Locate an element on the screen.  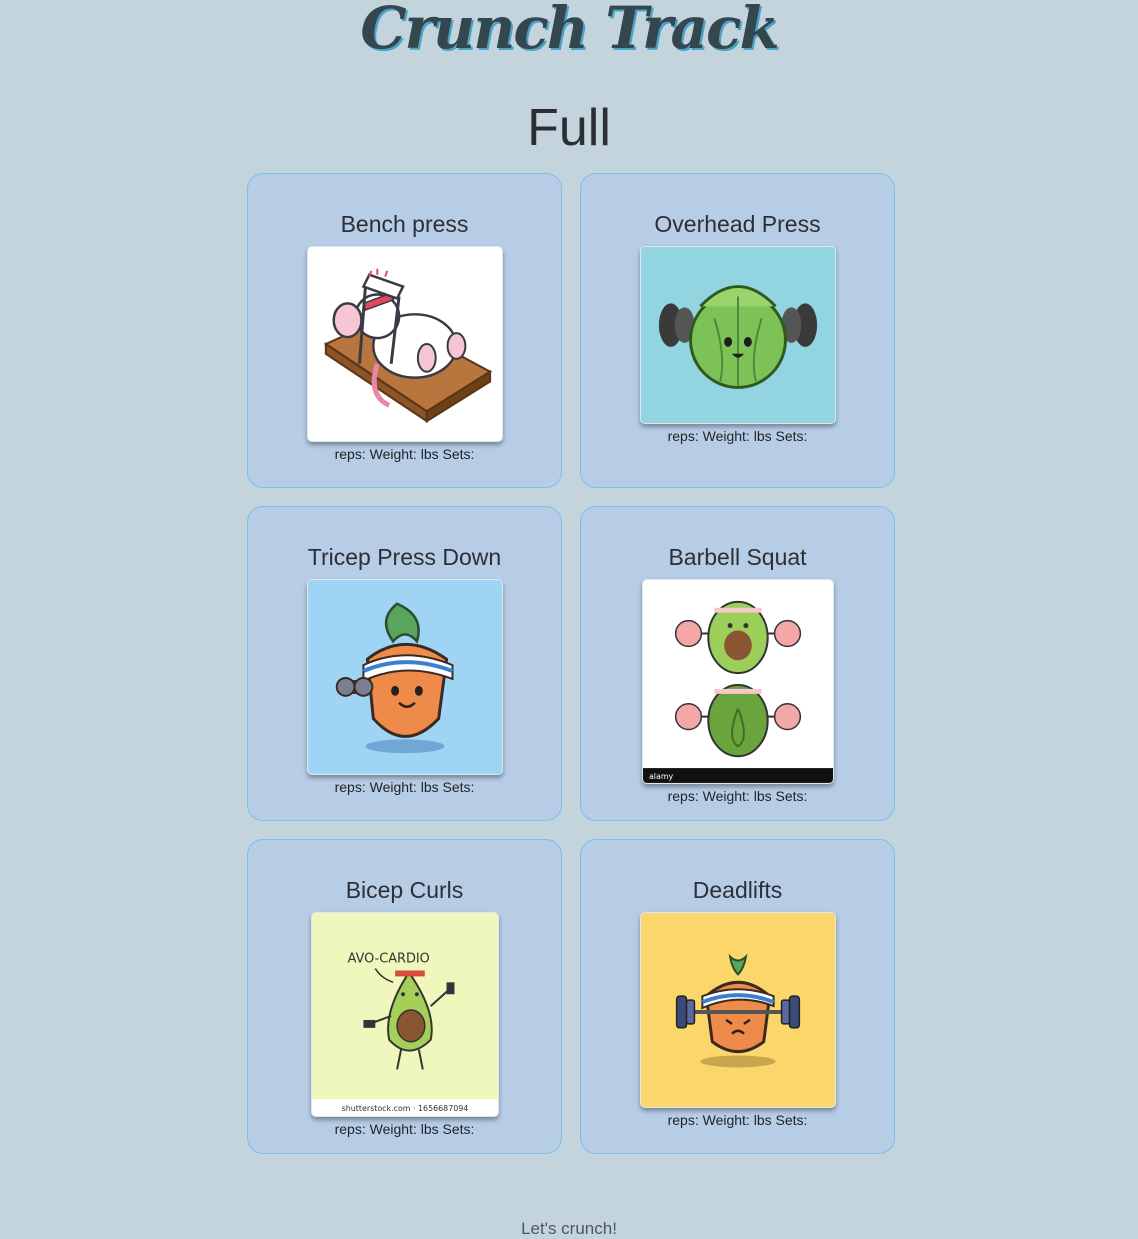
exercise-card-overhead-press: Overhead Press reps: Weight: lbs Sets: is located at coordinates (737, 330).